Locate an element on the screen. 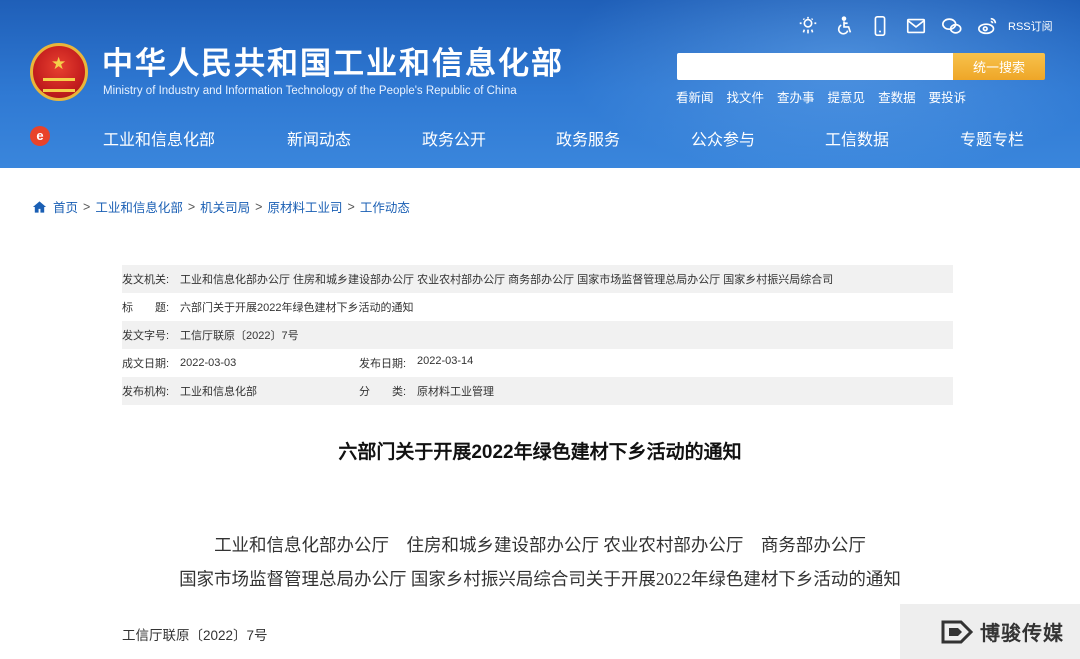  breadcrumb-home: 首页 is located at coordinates (65, 206).